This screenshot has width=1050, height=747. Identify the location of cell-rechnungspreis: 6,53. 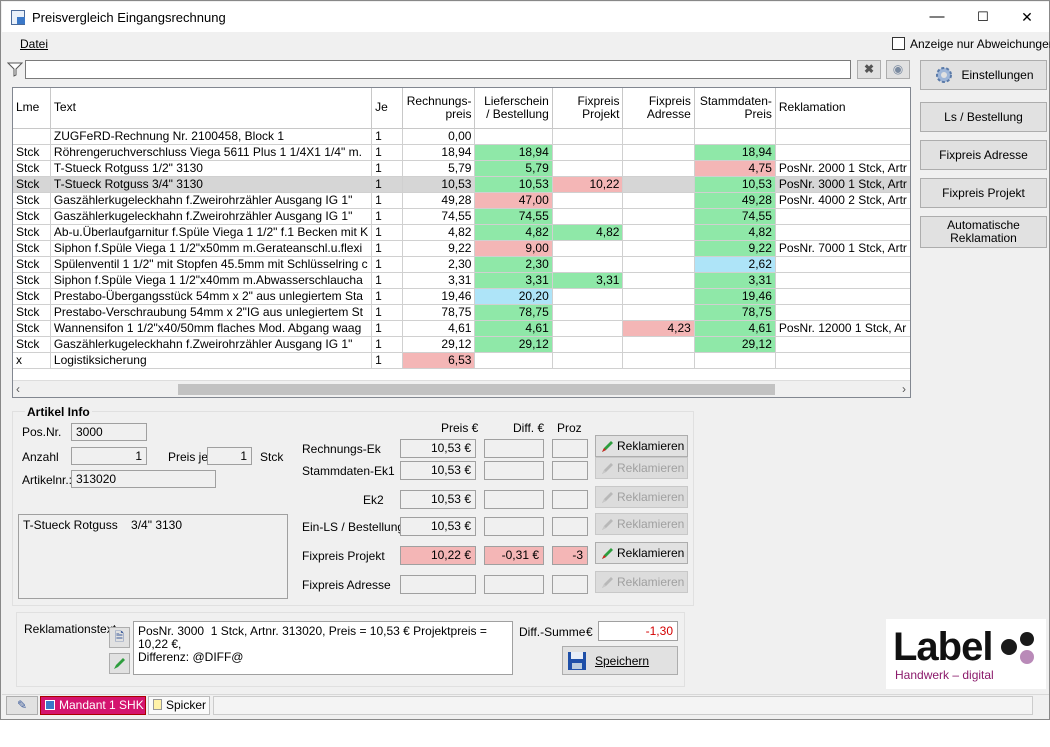
(439, 360).